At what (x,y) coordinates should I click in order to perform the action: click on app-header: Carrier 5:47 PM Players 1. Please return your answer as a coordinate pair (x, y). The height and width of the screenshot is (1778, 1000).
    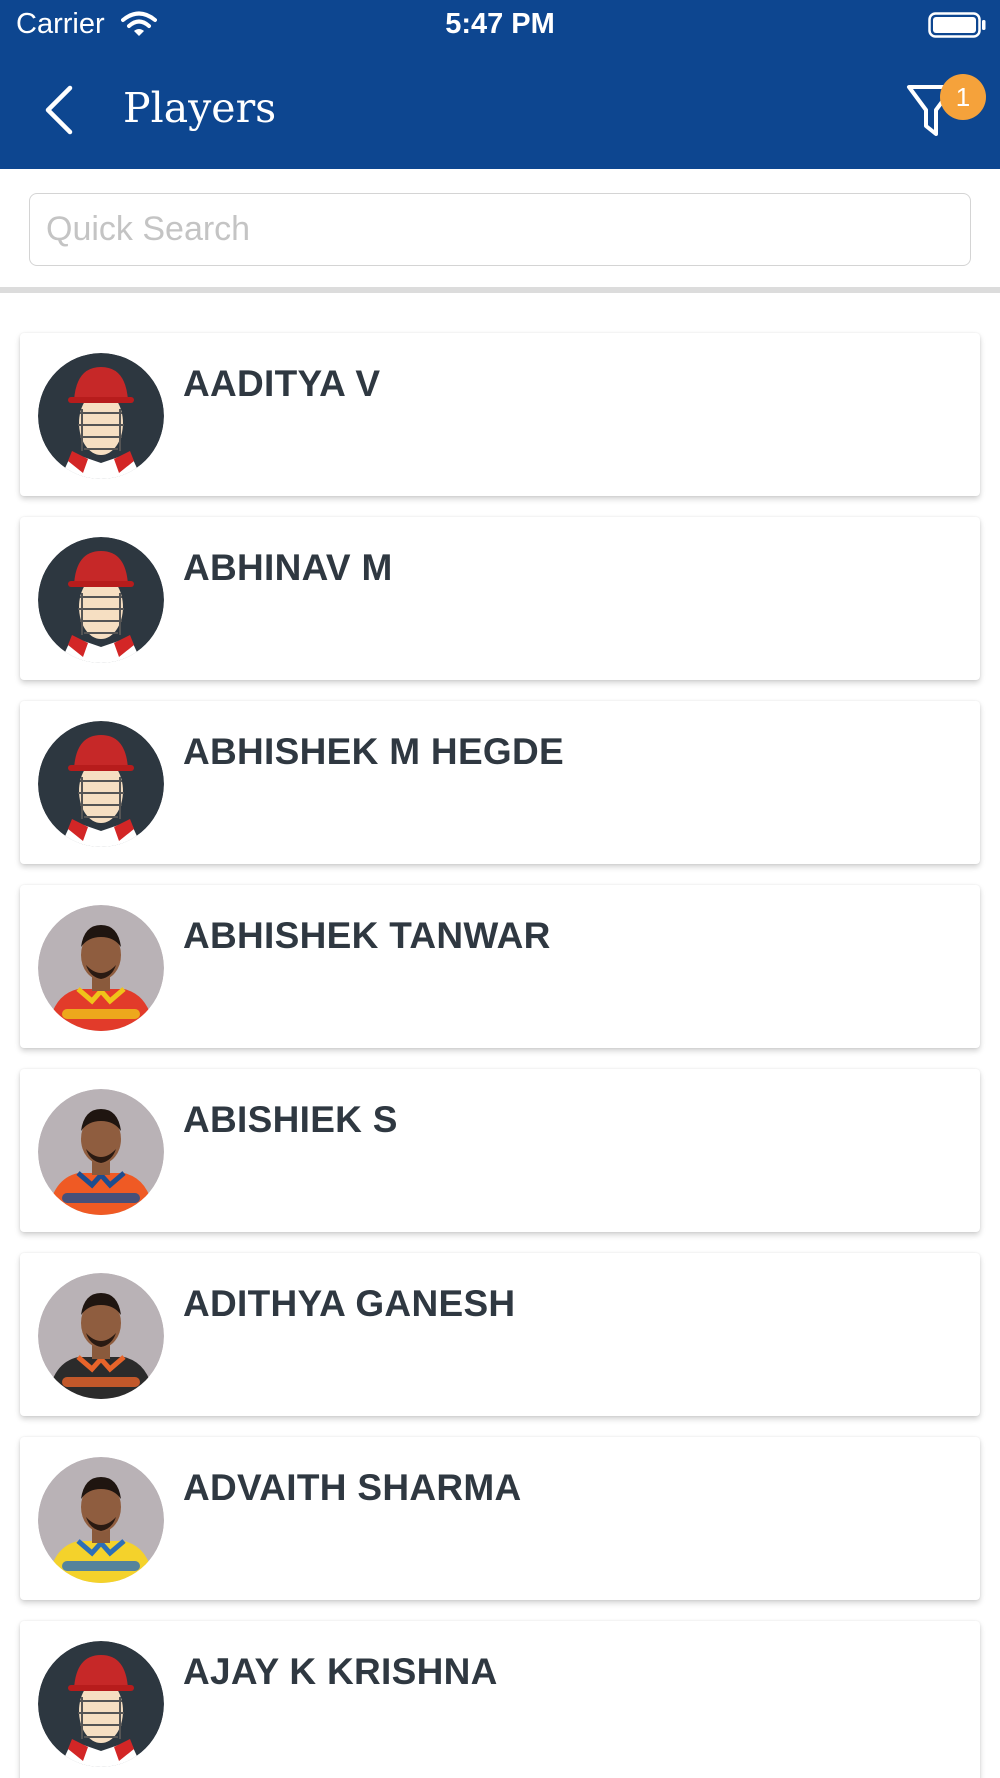
    Looking at the image, I should click on (500, 84).